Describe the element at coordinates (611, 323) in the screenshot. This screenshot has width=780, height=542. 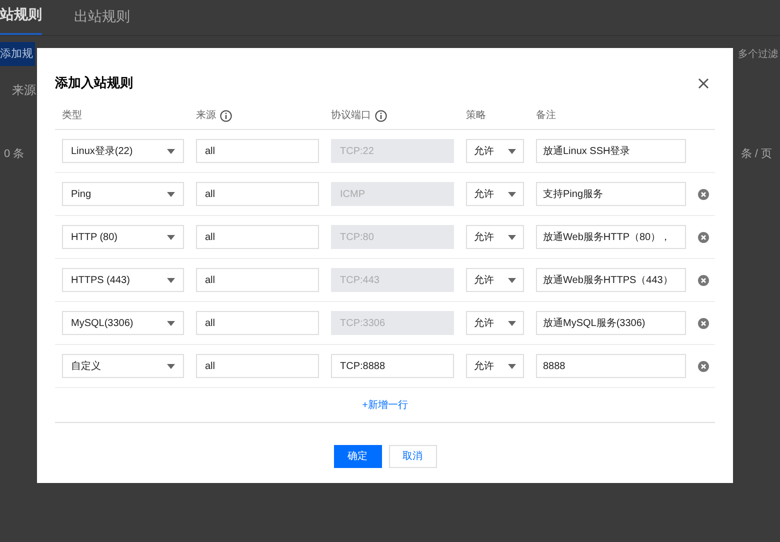
I see `input-field: 放通MySQL服务(3306)` at that location.